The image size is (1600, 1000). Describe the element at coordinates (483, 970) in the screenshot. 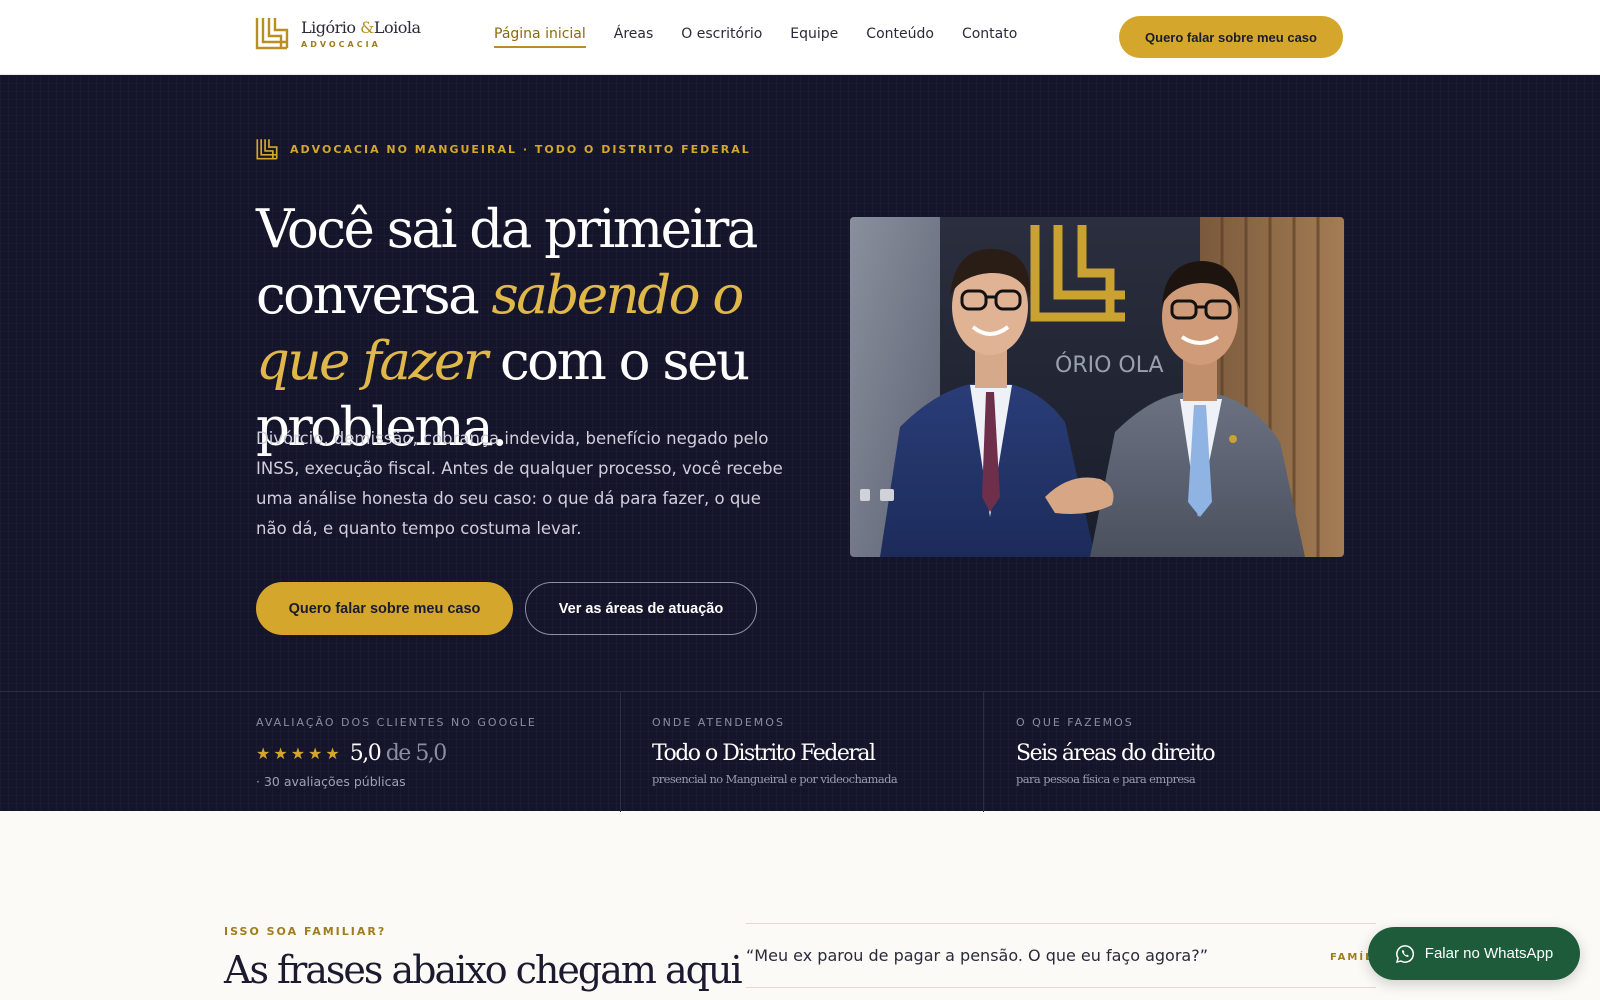

I see `section-title: As frases abaixo chegam aqui` at that location.